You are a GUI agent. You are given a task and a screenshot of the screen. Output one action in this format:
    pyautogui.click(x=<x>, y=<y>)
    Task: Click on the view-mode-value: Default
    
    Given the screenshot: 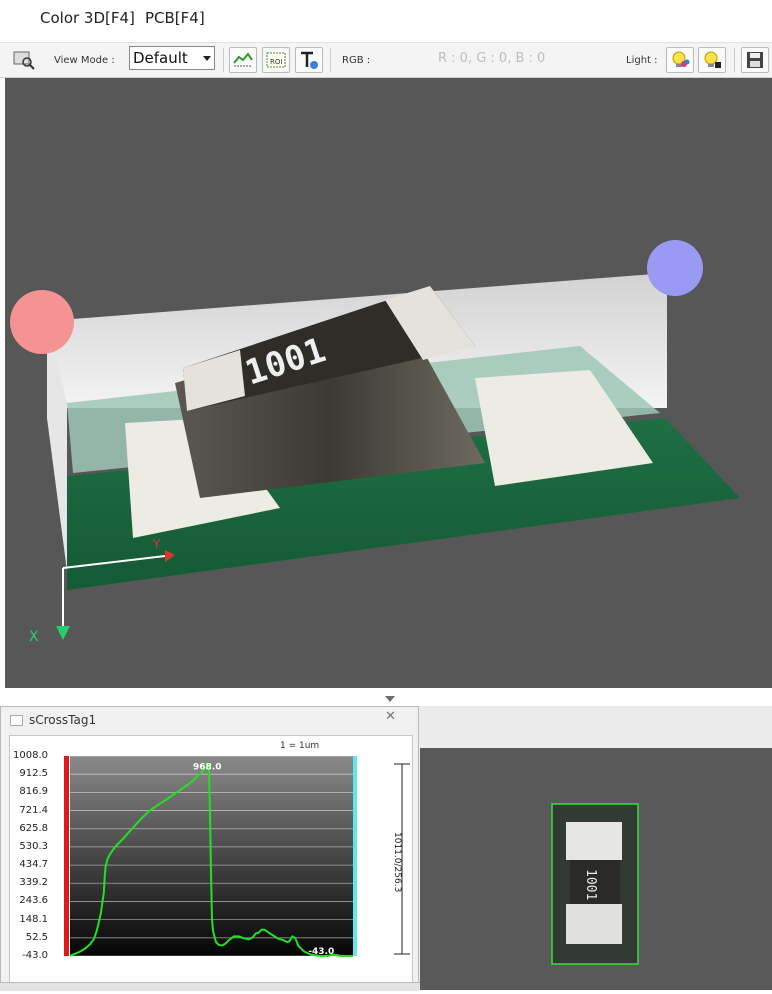 What is the action you would take?
    pyautogui.click(x=160, y=58)
    